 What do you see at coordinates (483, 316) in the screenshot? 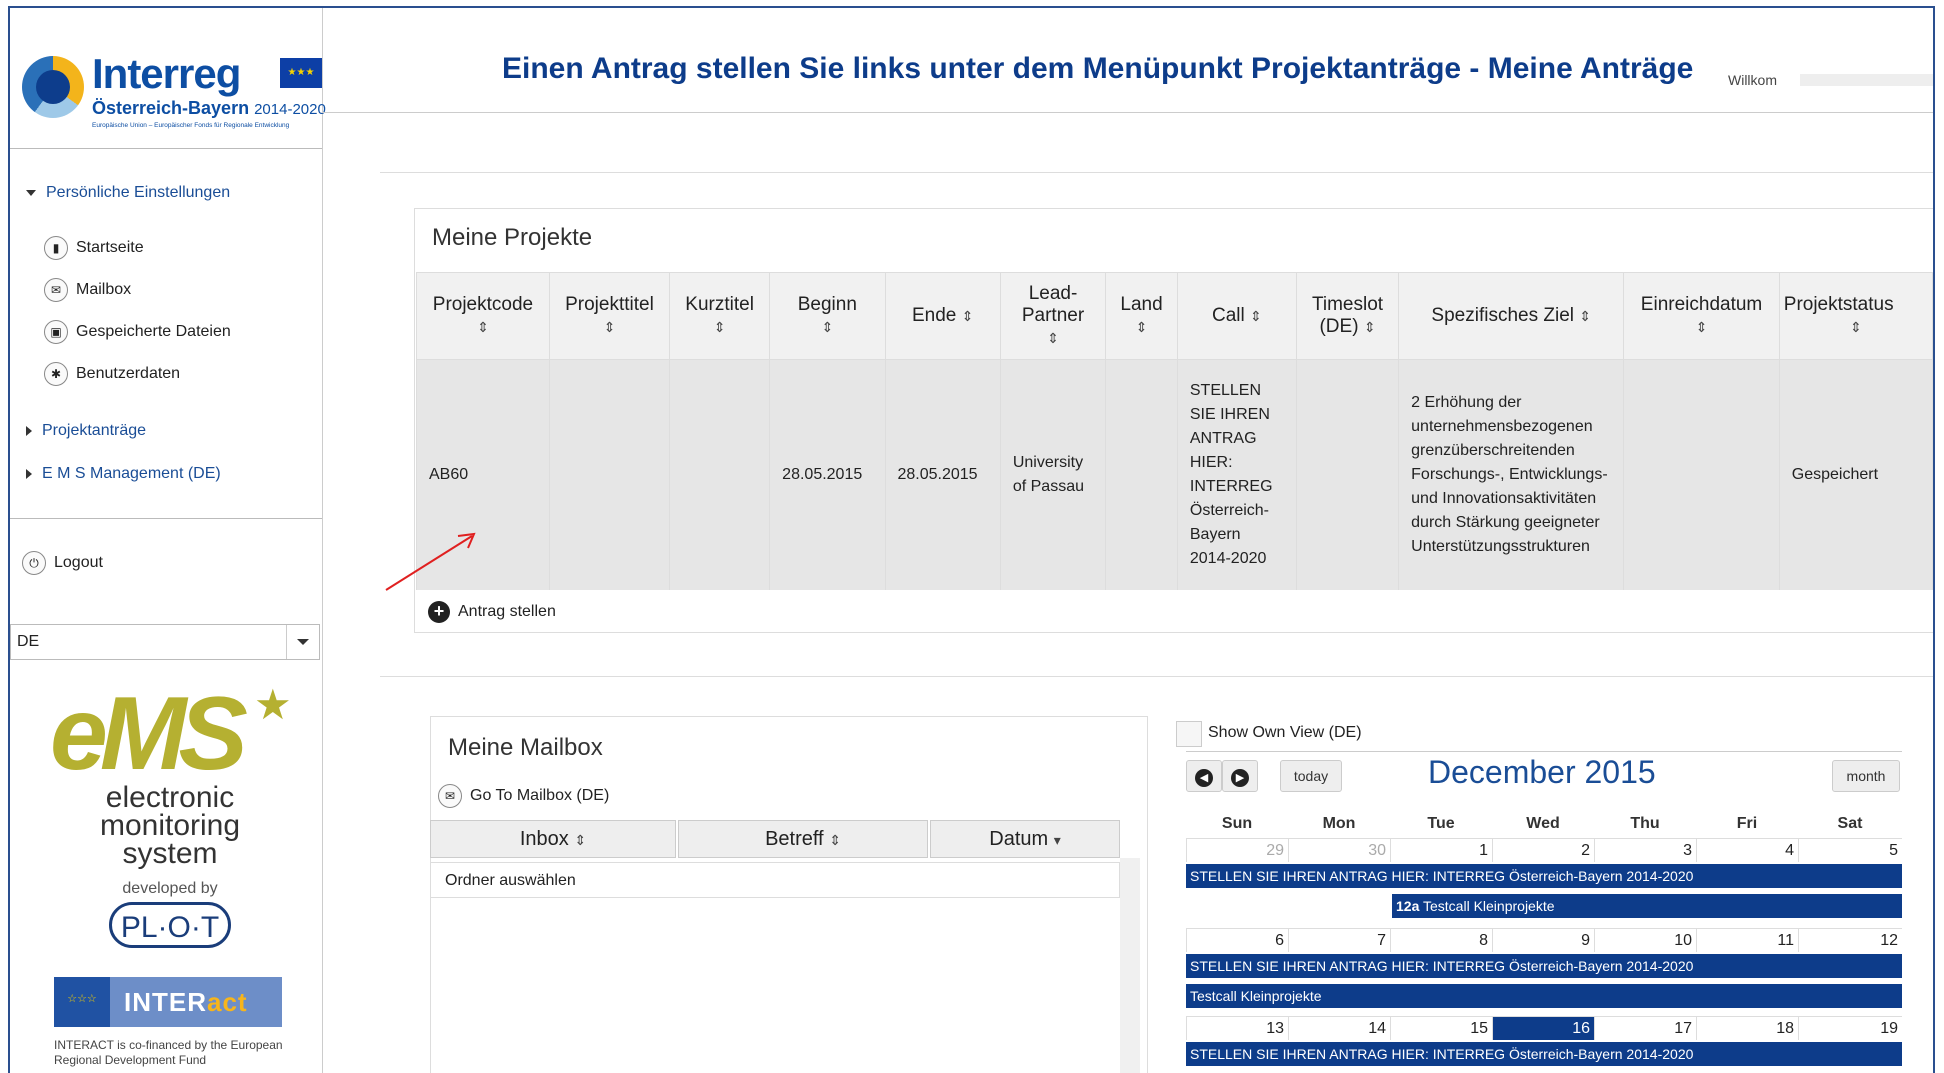
I see `col-projektcode: Projektcode ⇕` at bounding box center [483, 316].